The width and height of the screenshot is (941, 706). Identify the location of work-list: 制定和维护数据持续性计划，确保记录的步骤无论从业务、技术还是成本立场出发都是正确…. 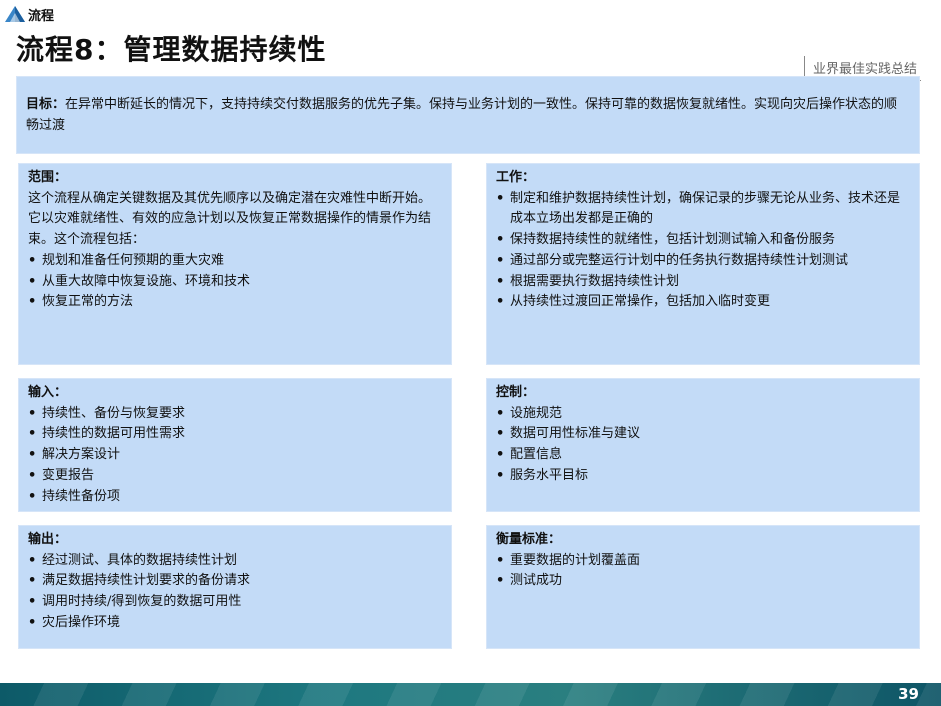
(703, 251).